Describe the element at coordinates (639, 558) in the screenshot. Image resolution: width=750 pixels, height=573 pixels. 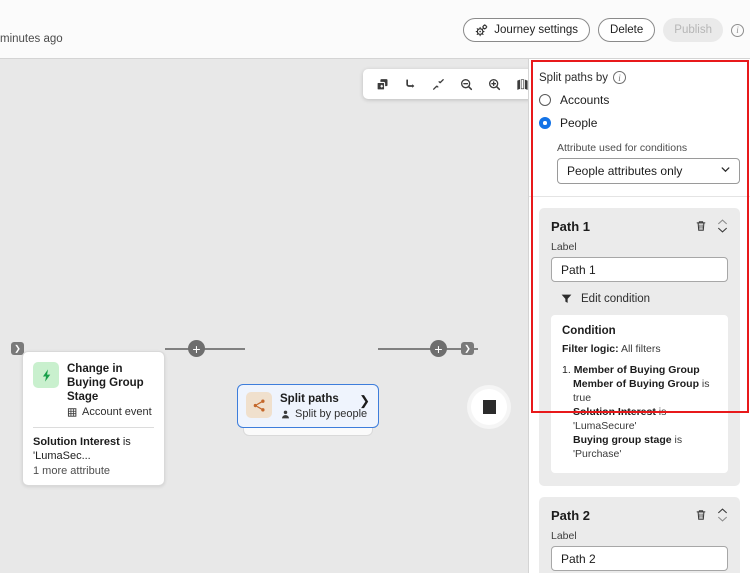
I see `path-2-label-input: Path 2` at that location.